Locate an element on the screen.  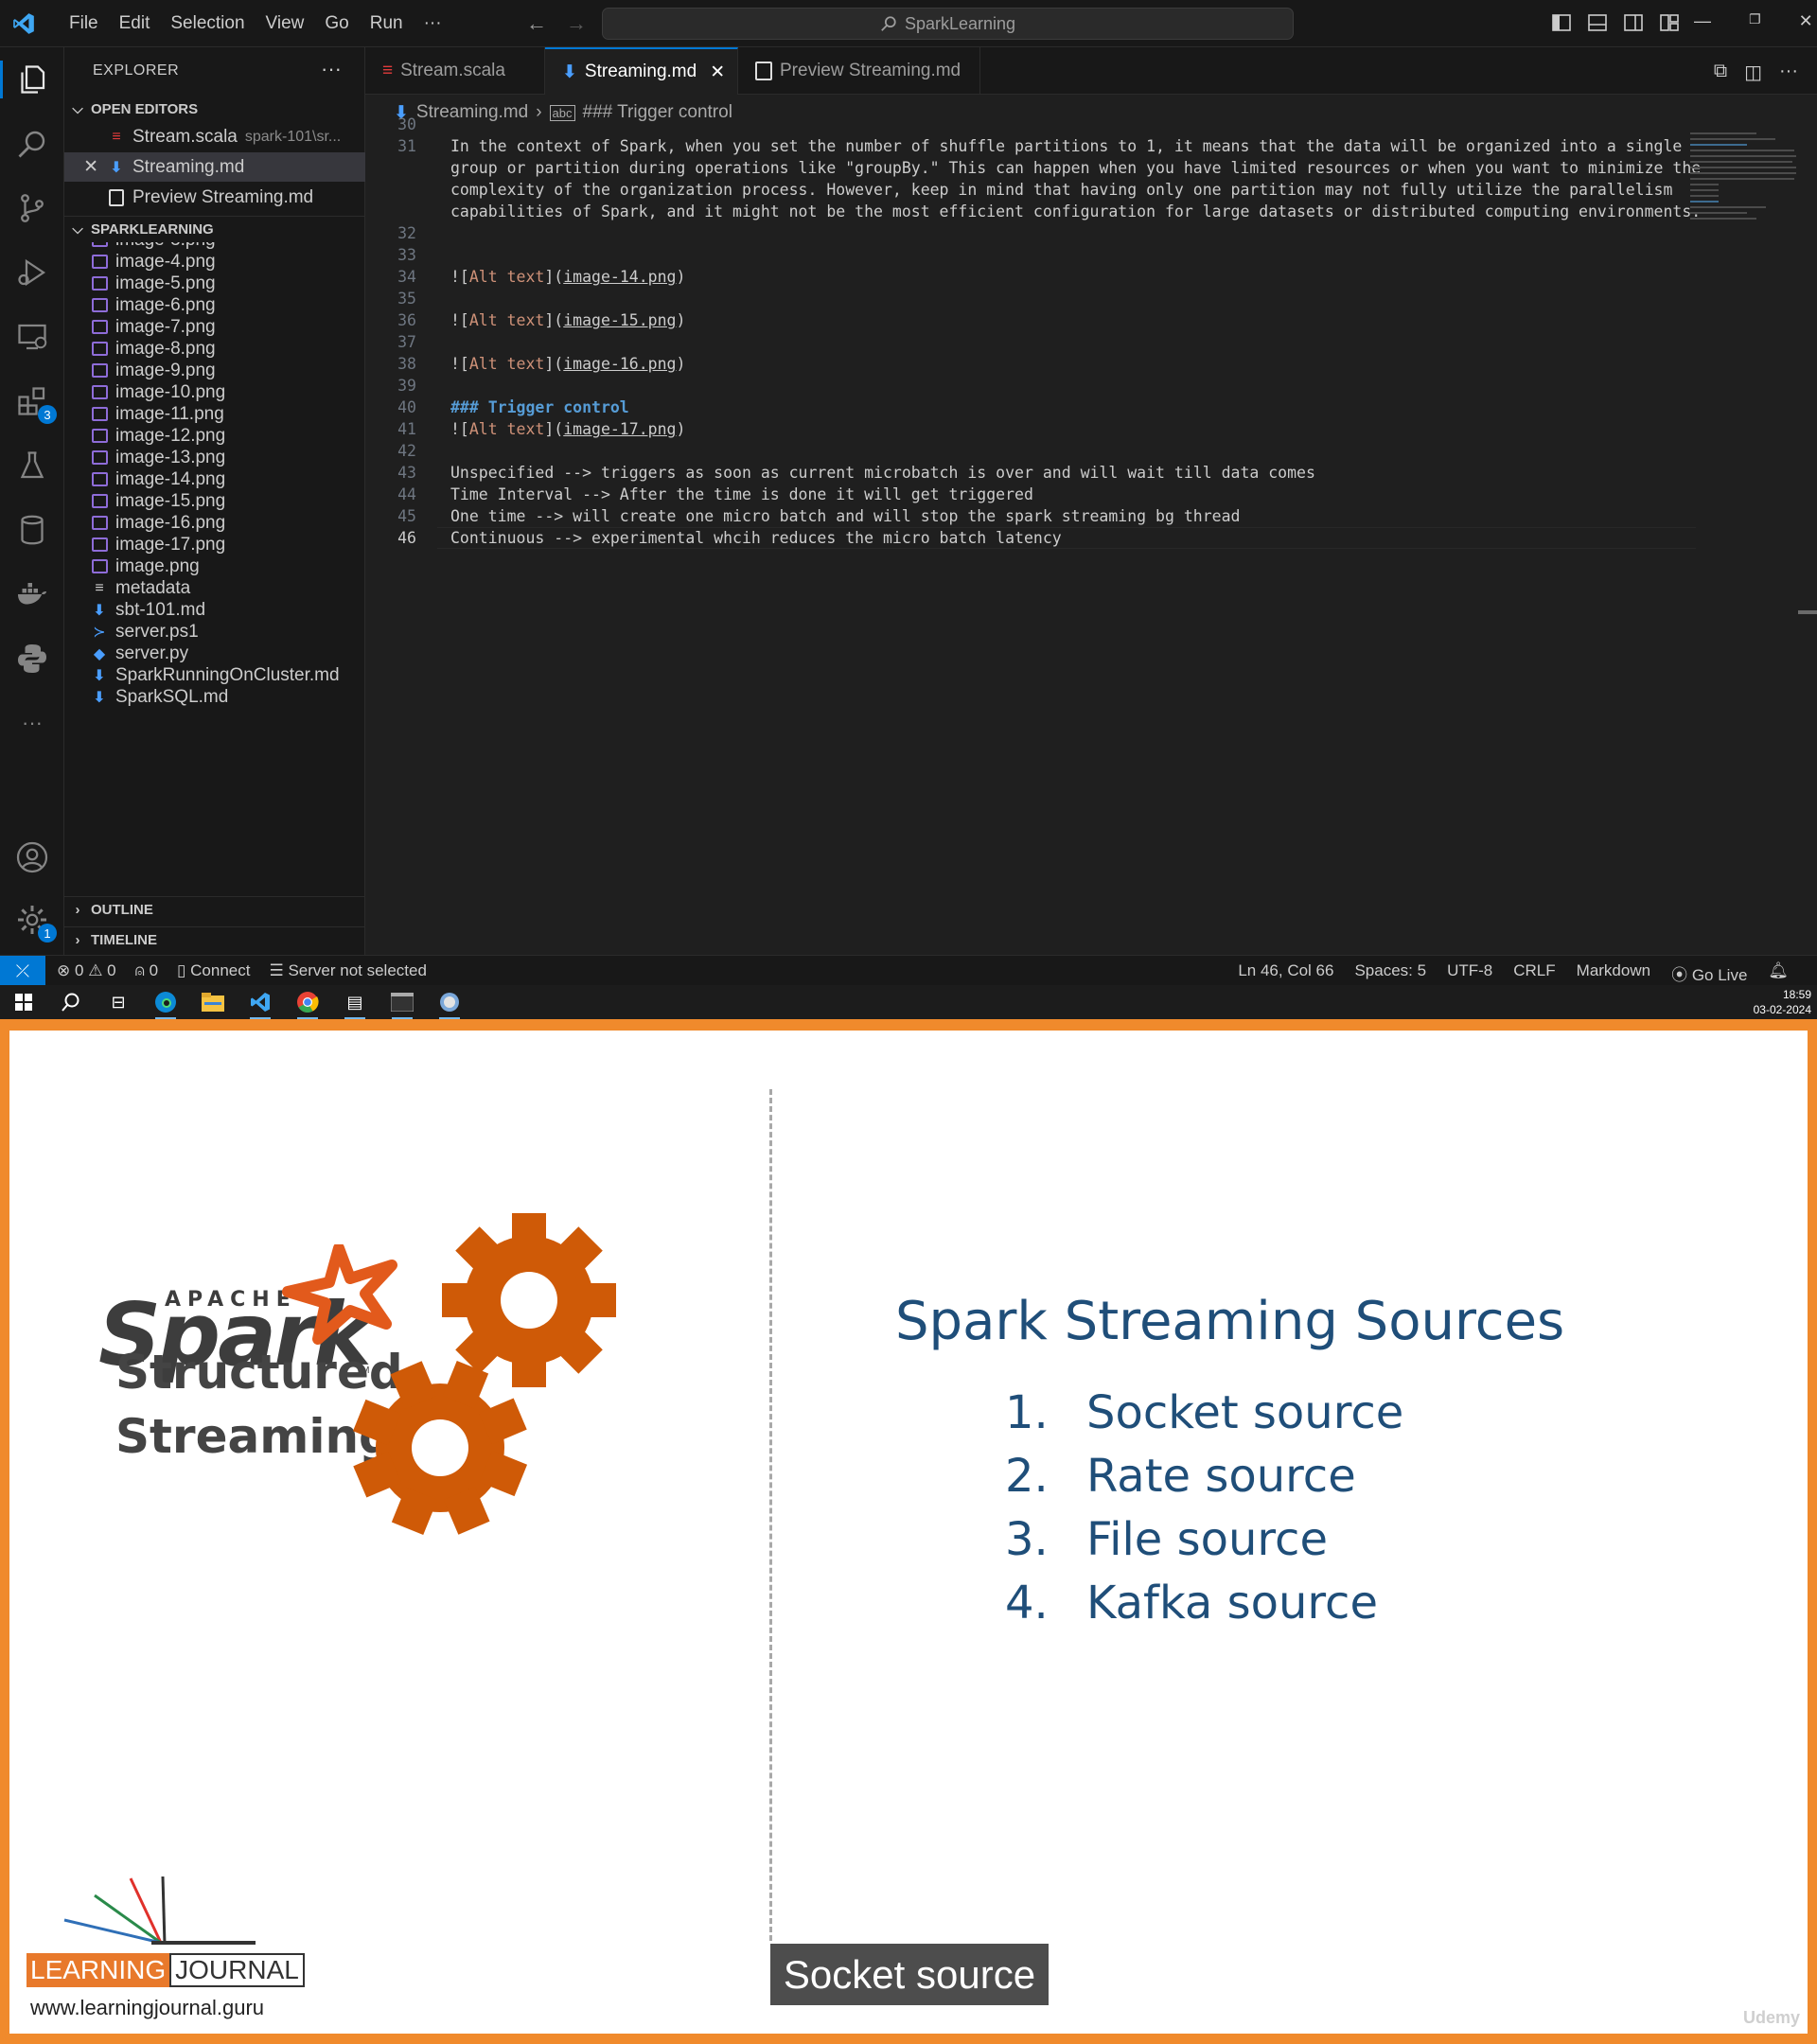
file-tree-item: image-3.png is located at coordinates (214, 246).